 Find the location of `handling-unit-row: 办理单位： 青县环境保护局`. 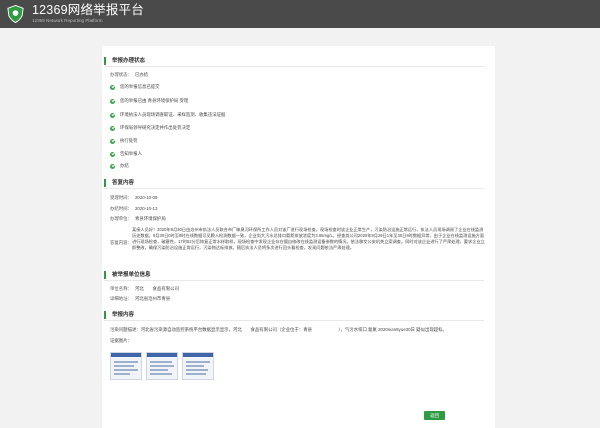

handling-unit-row: 办理单位： 青县环境保护局 is located at coordinates (138, 219).